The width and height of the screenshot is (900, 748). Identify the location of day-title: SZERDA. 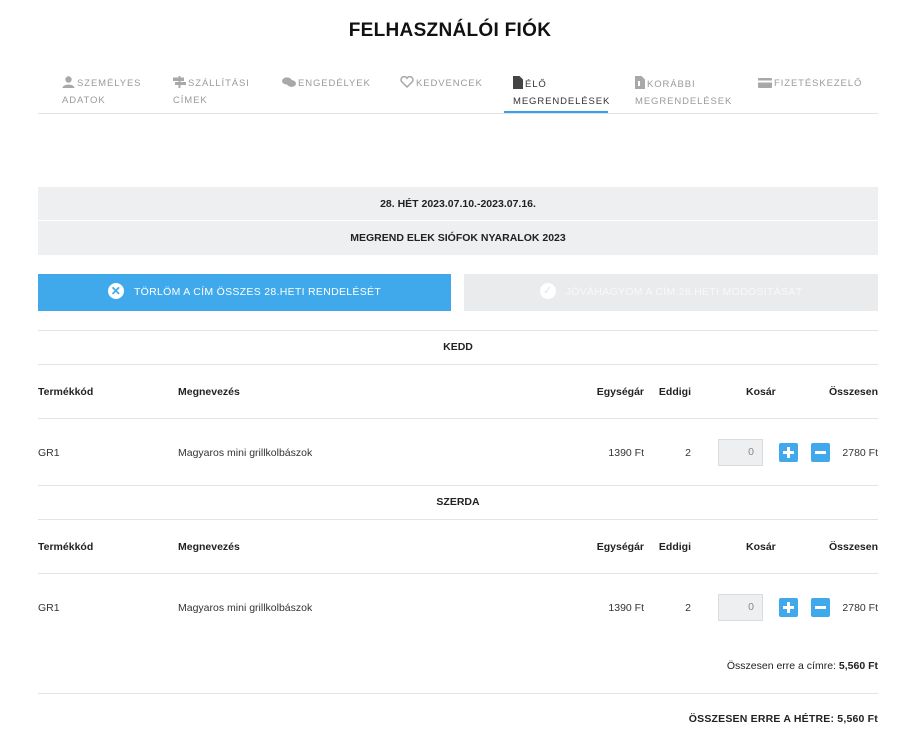
(458, 502).